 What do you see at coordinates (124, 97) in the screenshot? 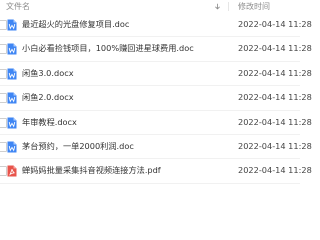
I see `file-name: 闲鱼2.0.docx` at bounding box center [124, 97].